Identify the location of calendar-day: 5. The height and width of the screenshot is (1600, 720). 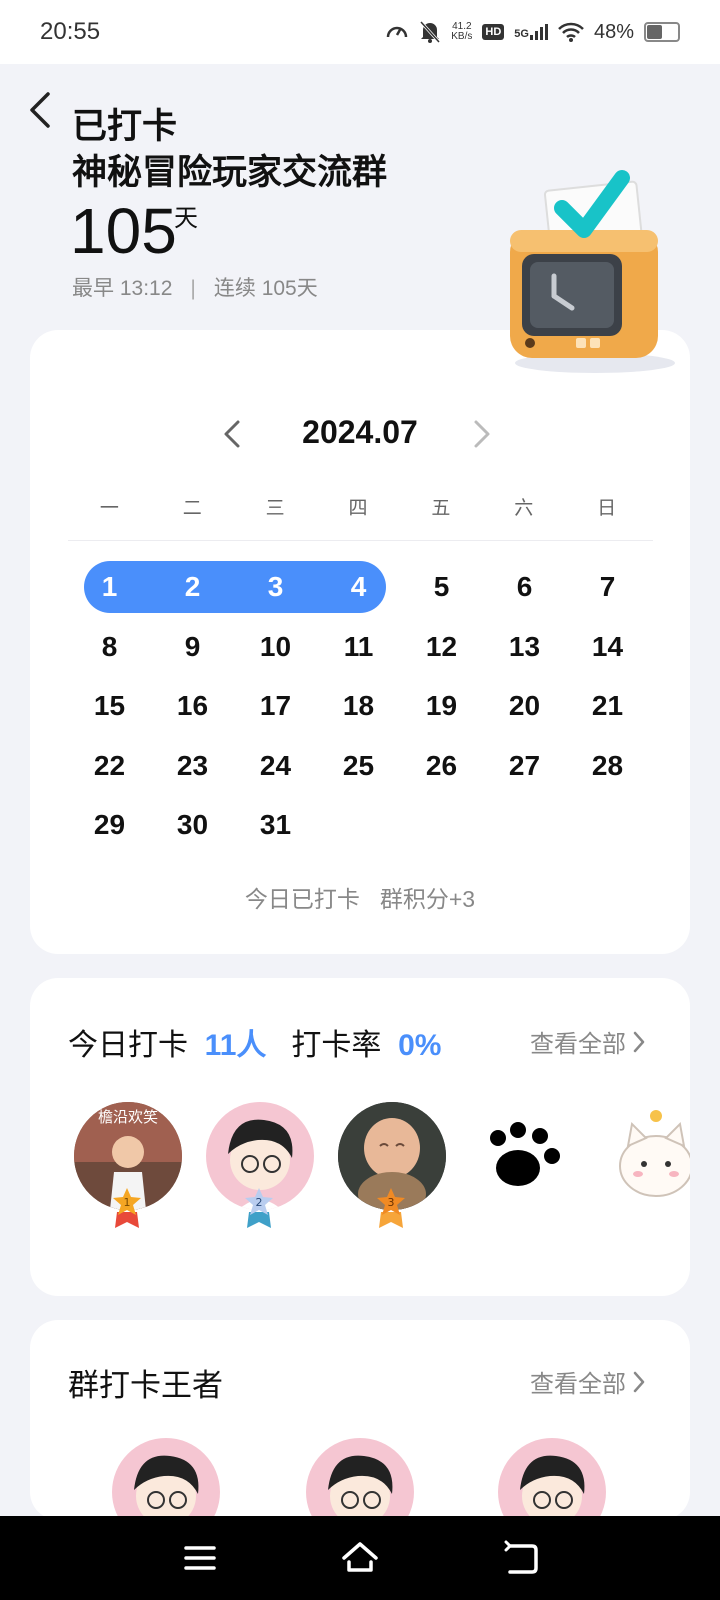
(441, 587).